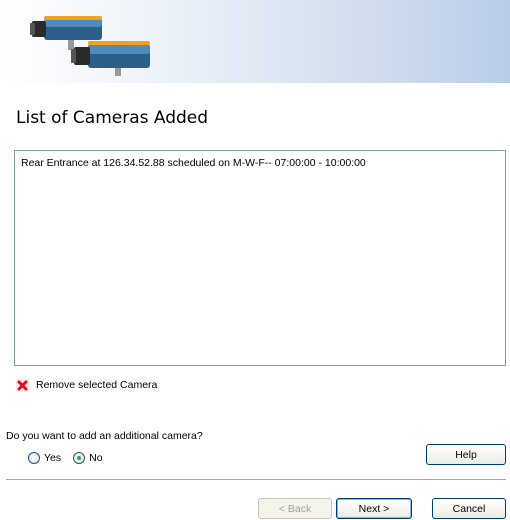 The width and height of the screenshot is (510, 520). I want to click on radio-no: No, so click(88, 458).